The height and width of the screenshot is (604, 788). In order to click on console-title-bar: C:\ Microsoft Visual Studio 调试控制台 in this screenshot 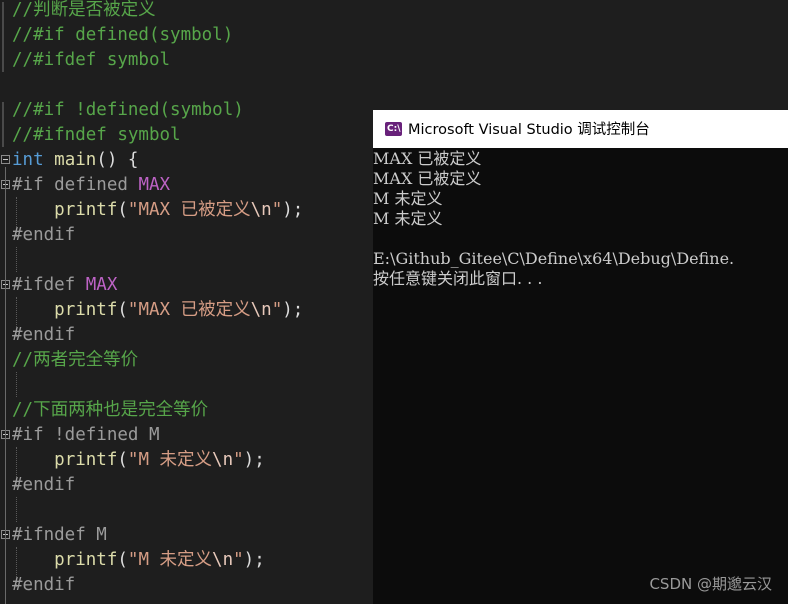, I will do `click(580, 129)`.